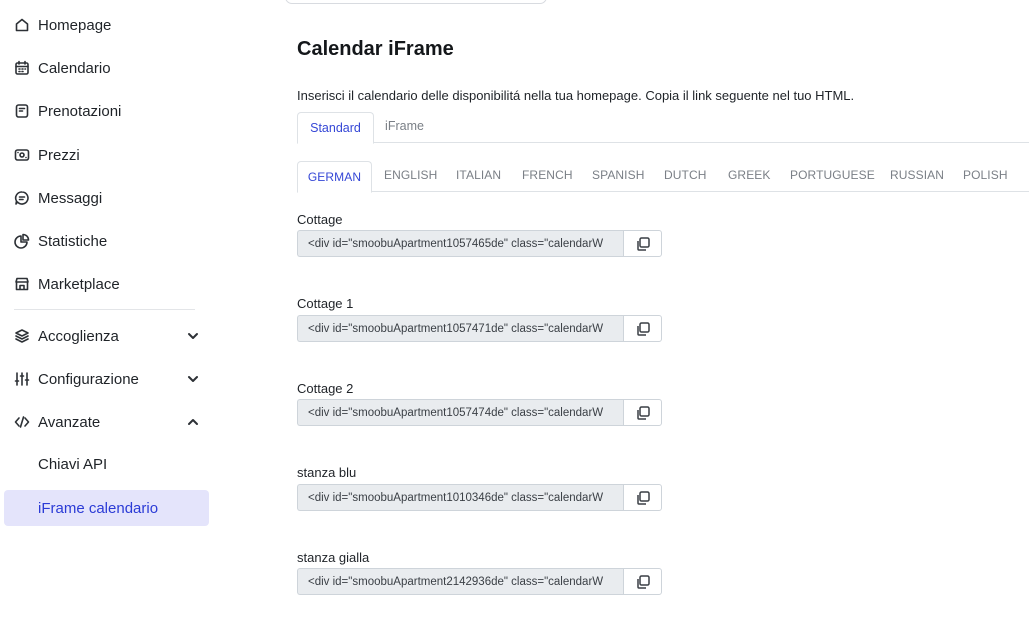 The width and height of the screenshot is (1029, 624). Describe the element at coordinates (22, 379) in the screenshot. I see `sliders-icon` at that location.